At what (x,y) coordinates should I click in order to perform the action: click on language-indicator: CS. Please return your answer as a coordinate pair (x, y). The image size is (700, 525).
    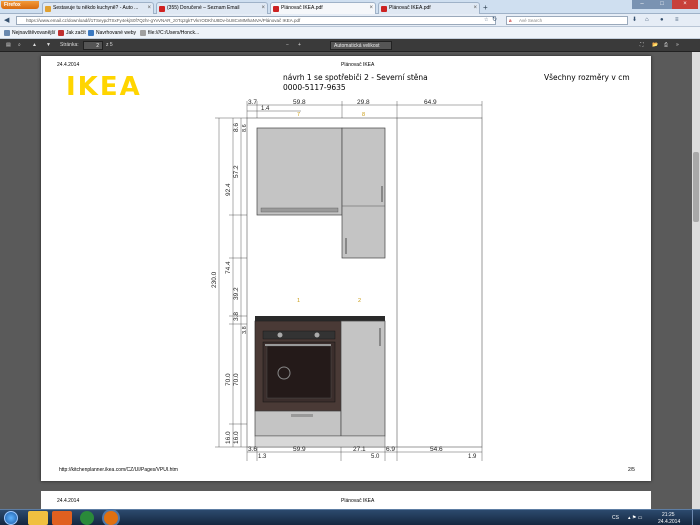
    Looking at the image, I should click on (615, 518).